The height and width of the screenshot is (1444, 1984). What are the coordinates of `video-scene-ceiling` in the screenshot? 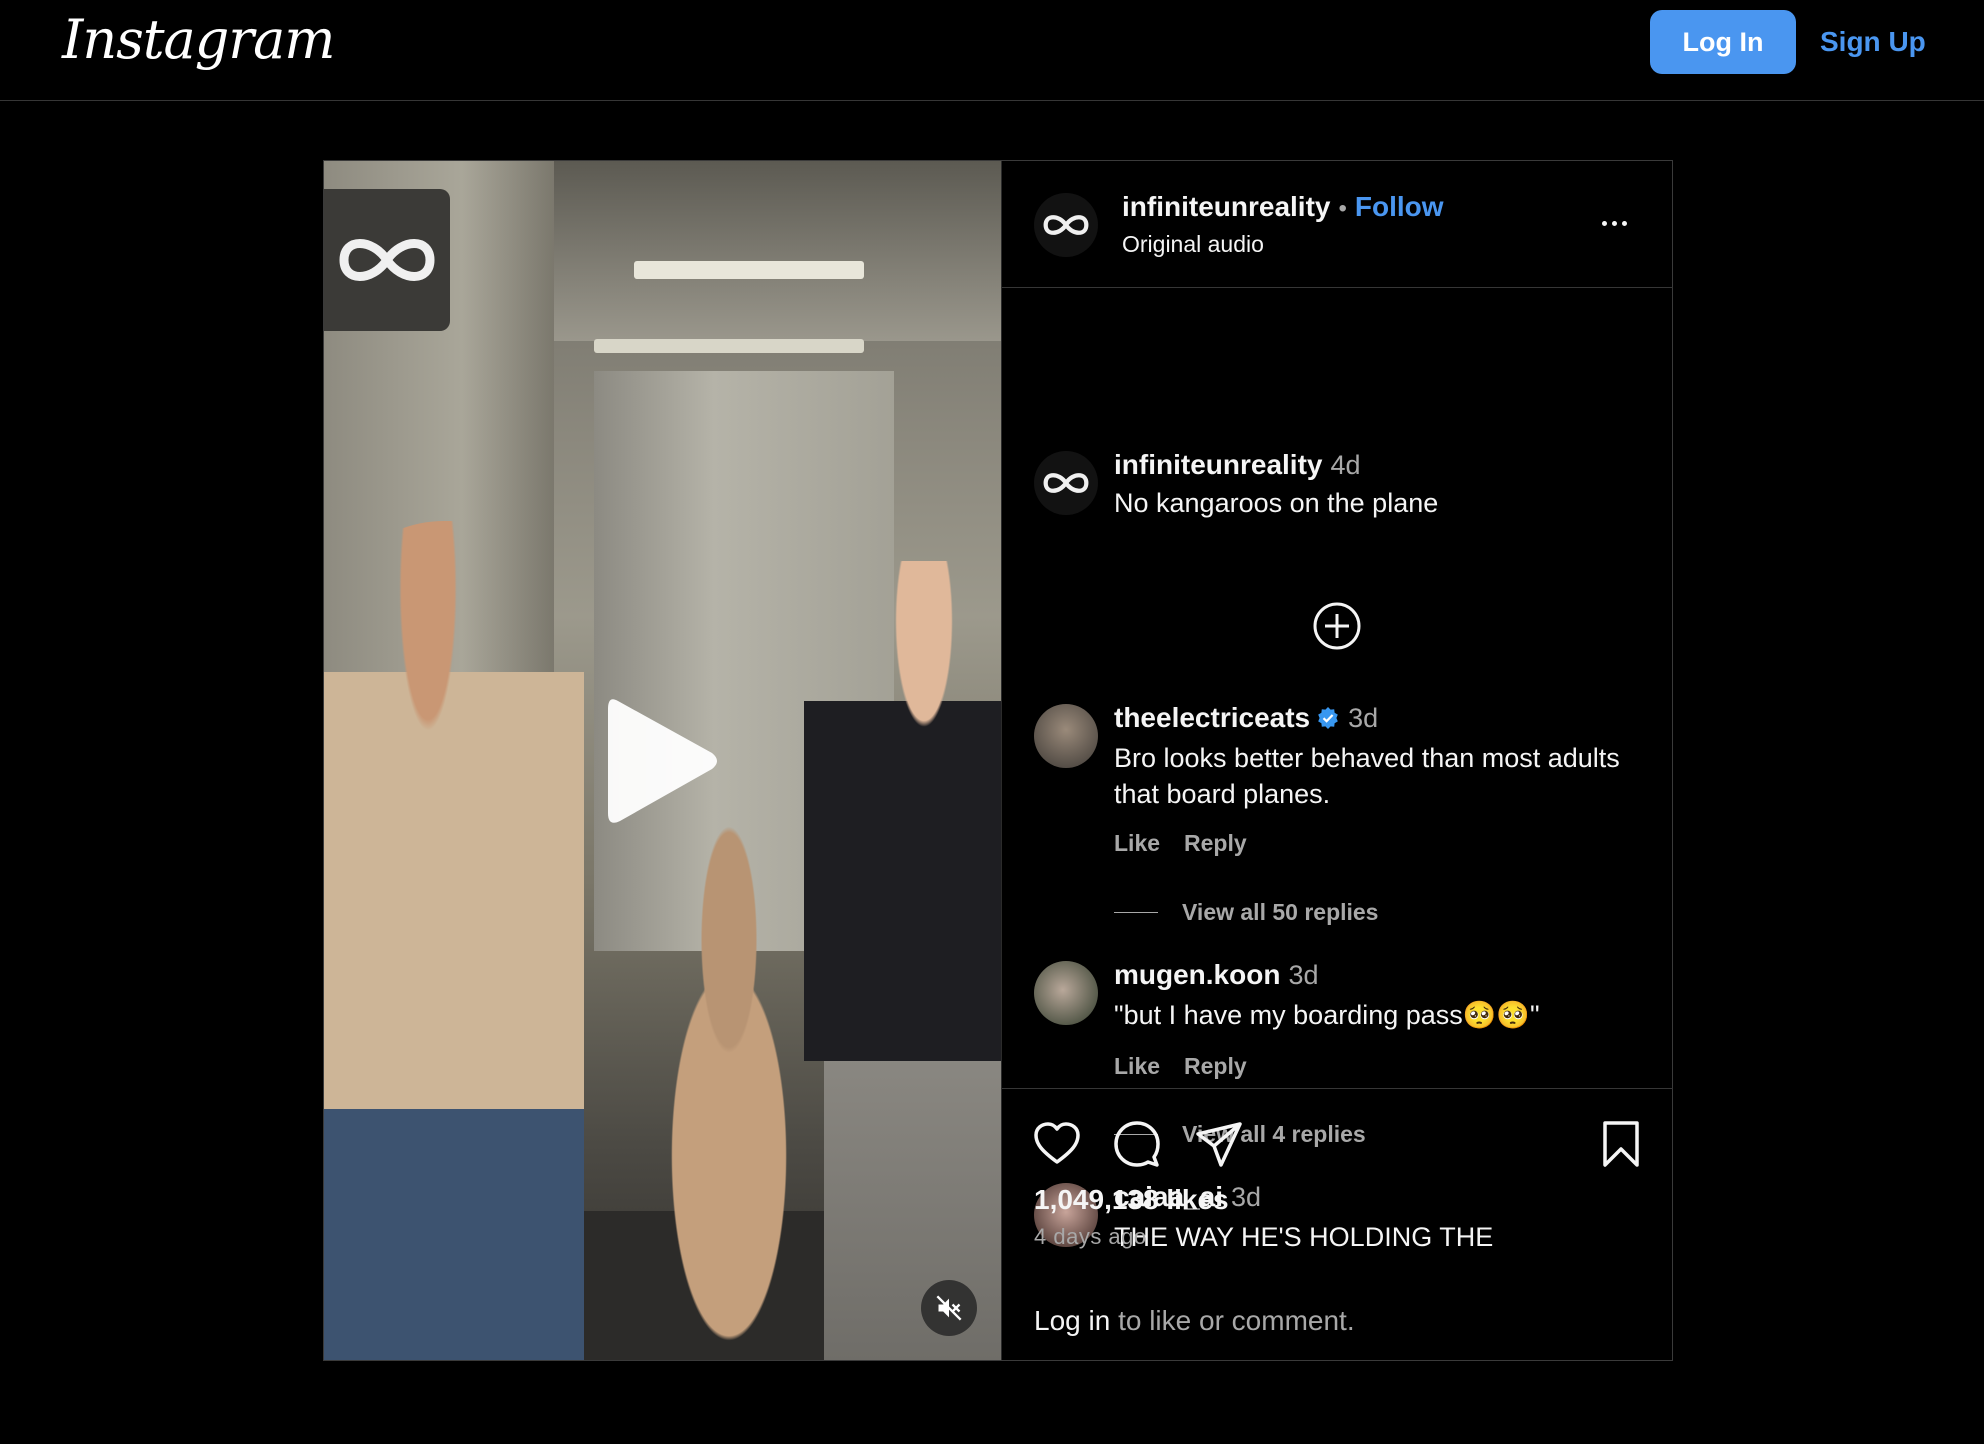 It's located at (777, 251).